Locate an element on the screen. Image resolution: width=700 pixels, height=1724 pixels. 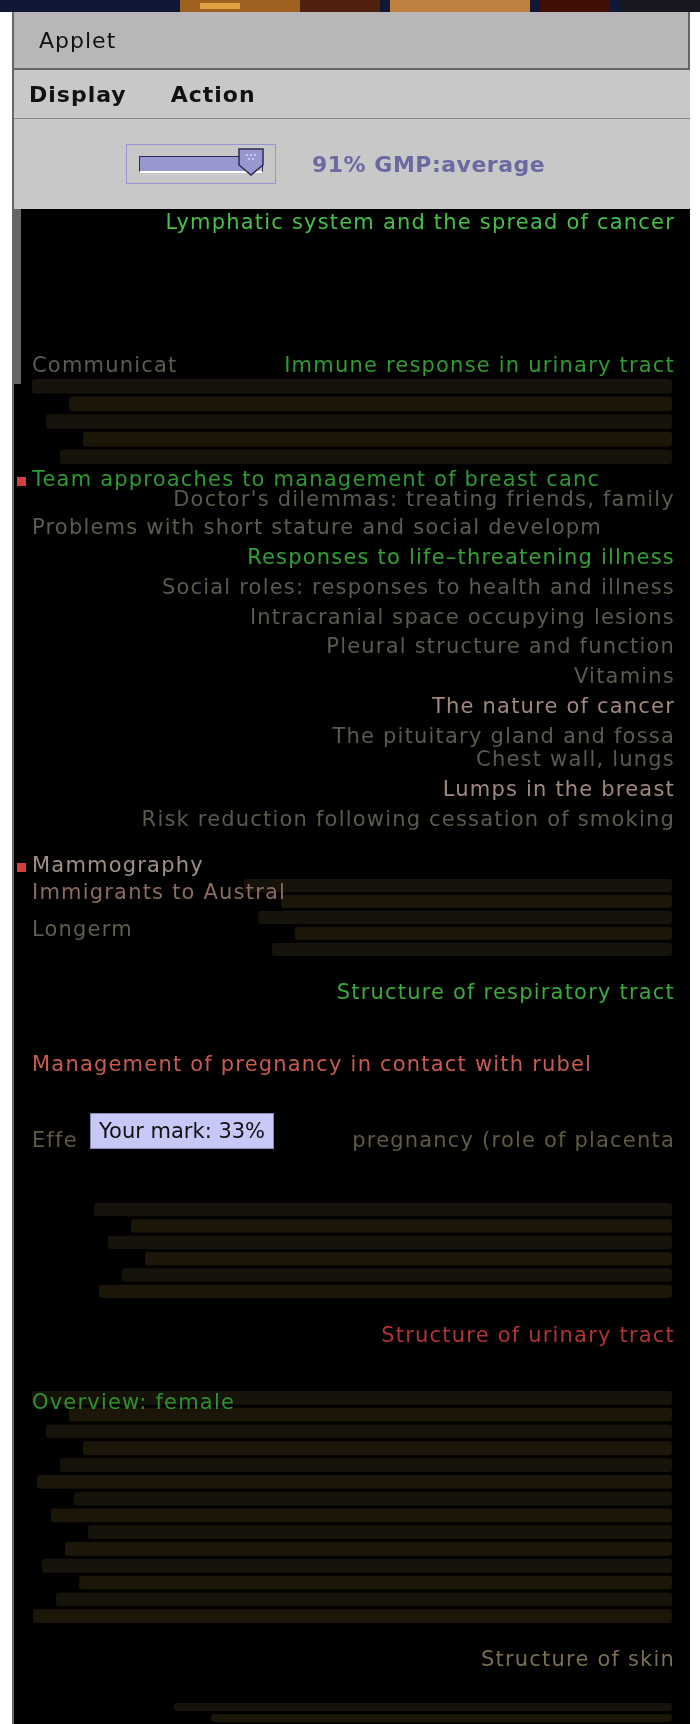
topic-label: Lymphatic system and the spread of cancer is located at coordinates (420, 222).